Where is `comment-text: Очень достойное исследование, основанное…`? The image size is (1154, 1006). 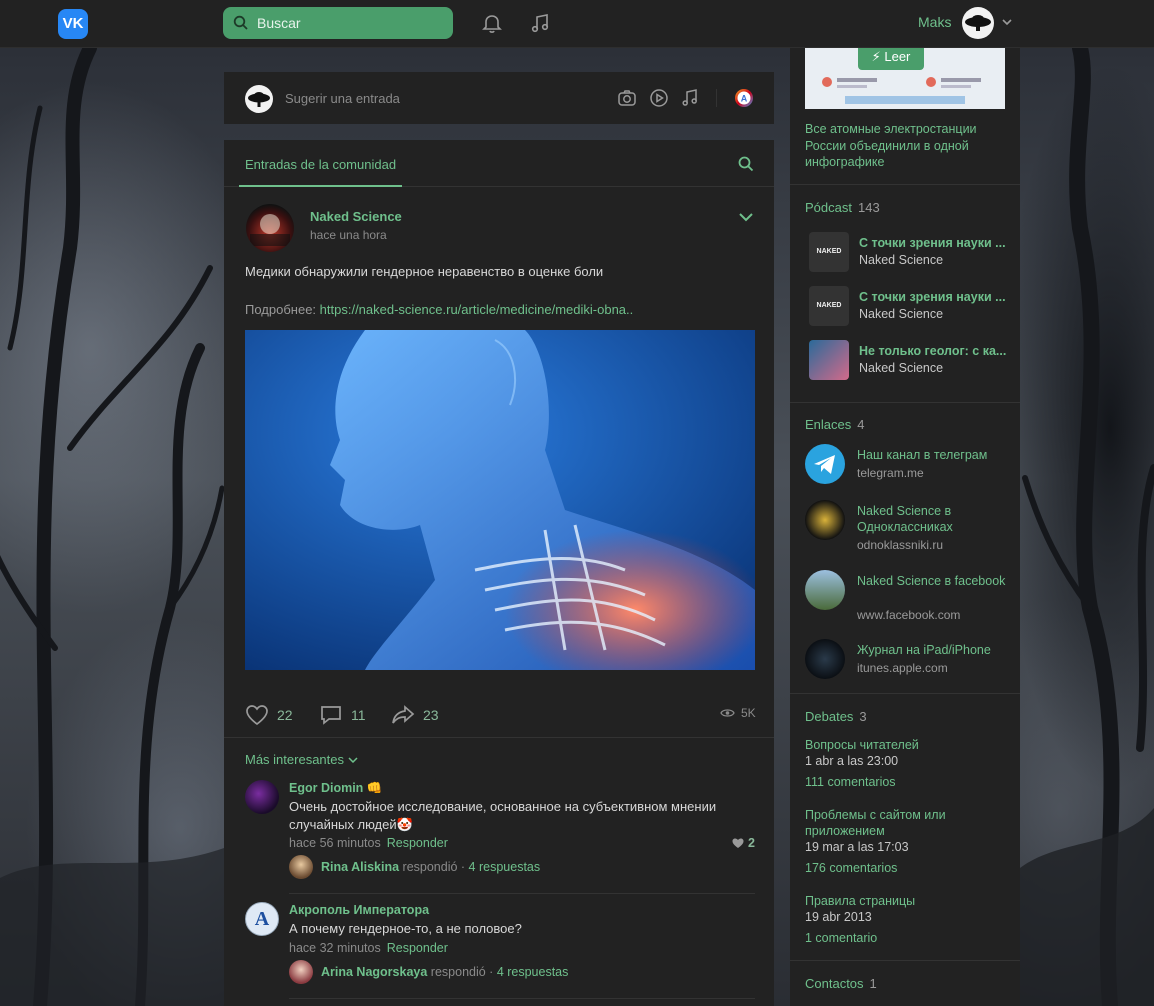 comment-text: Очень достойное исследование, основанное… is located at coordinates (519, 816).